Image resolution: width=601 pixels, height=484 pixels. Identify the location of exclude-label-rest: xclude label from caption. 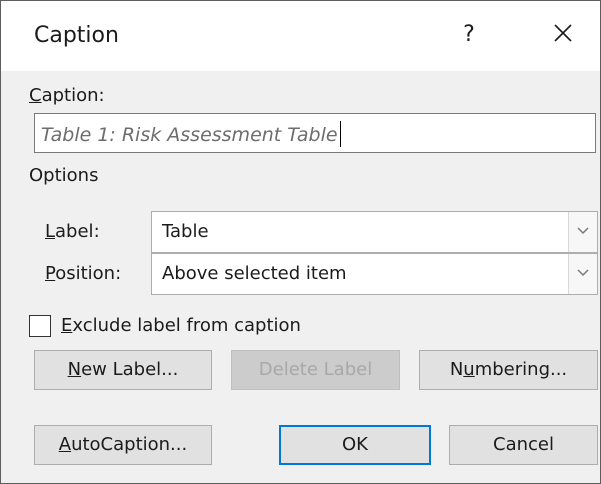
(186, 325).